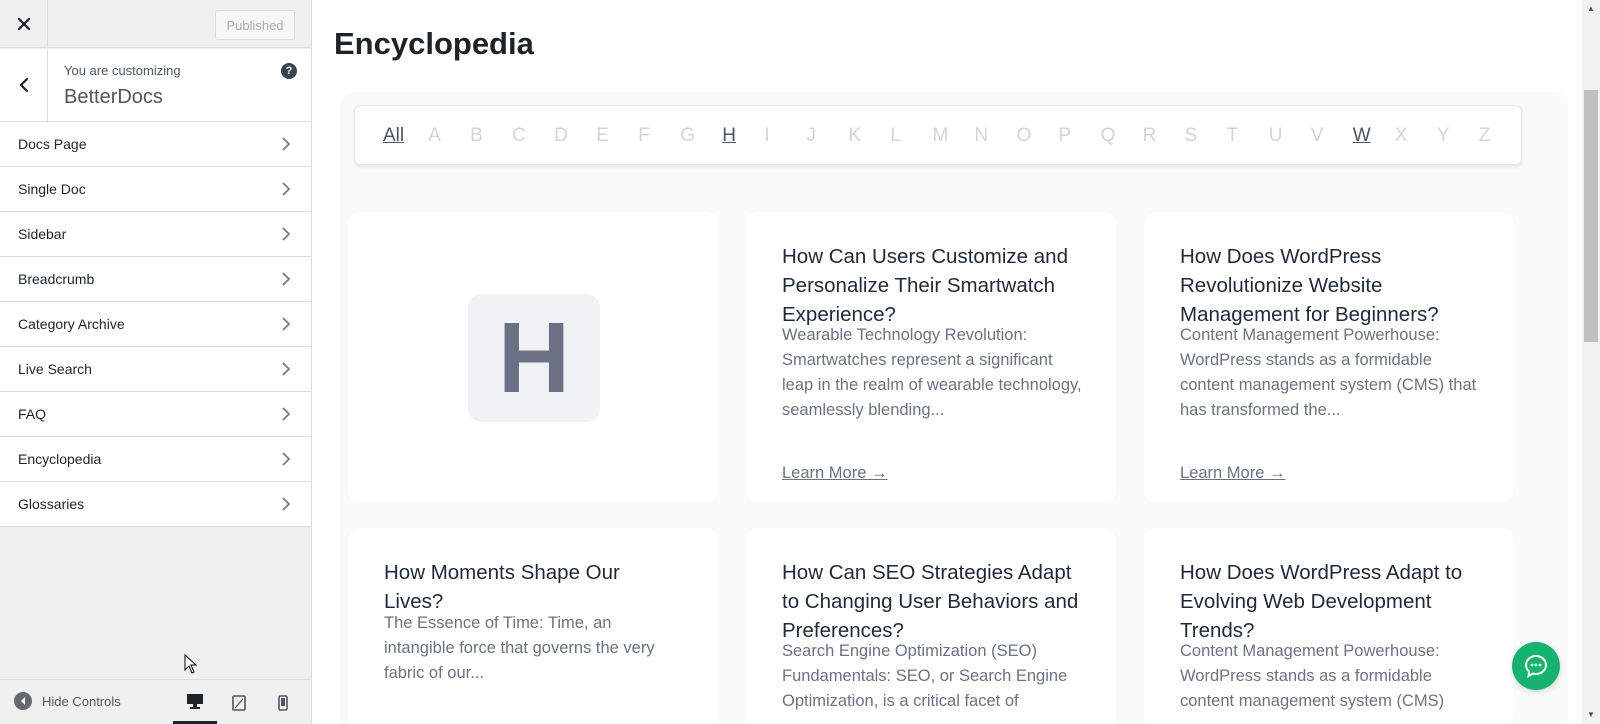 Image resolution: width=1600 pixels, height=724 pixels. Describe the element at coordinates (51, 504) in the screenshot. I see `section-label: Glossaries` at that location.